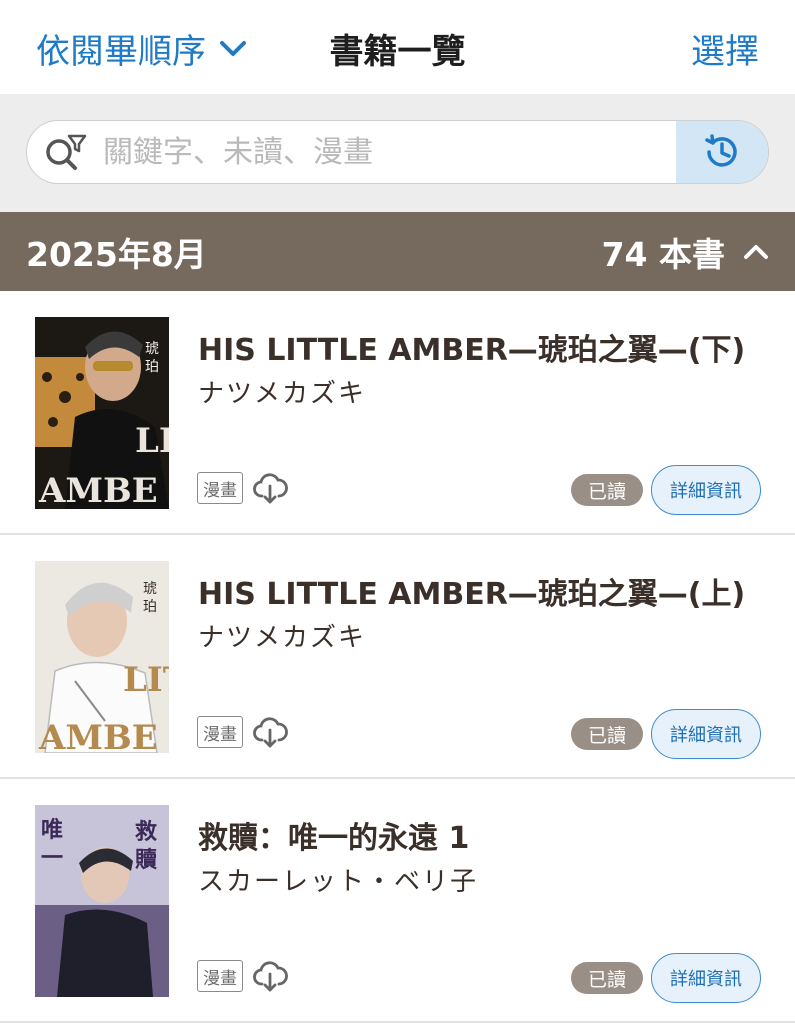 This screenshot has height=1024, width=795. I want to click on section-count: 74 本書, so click(663, 254).